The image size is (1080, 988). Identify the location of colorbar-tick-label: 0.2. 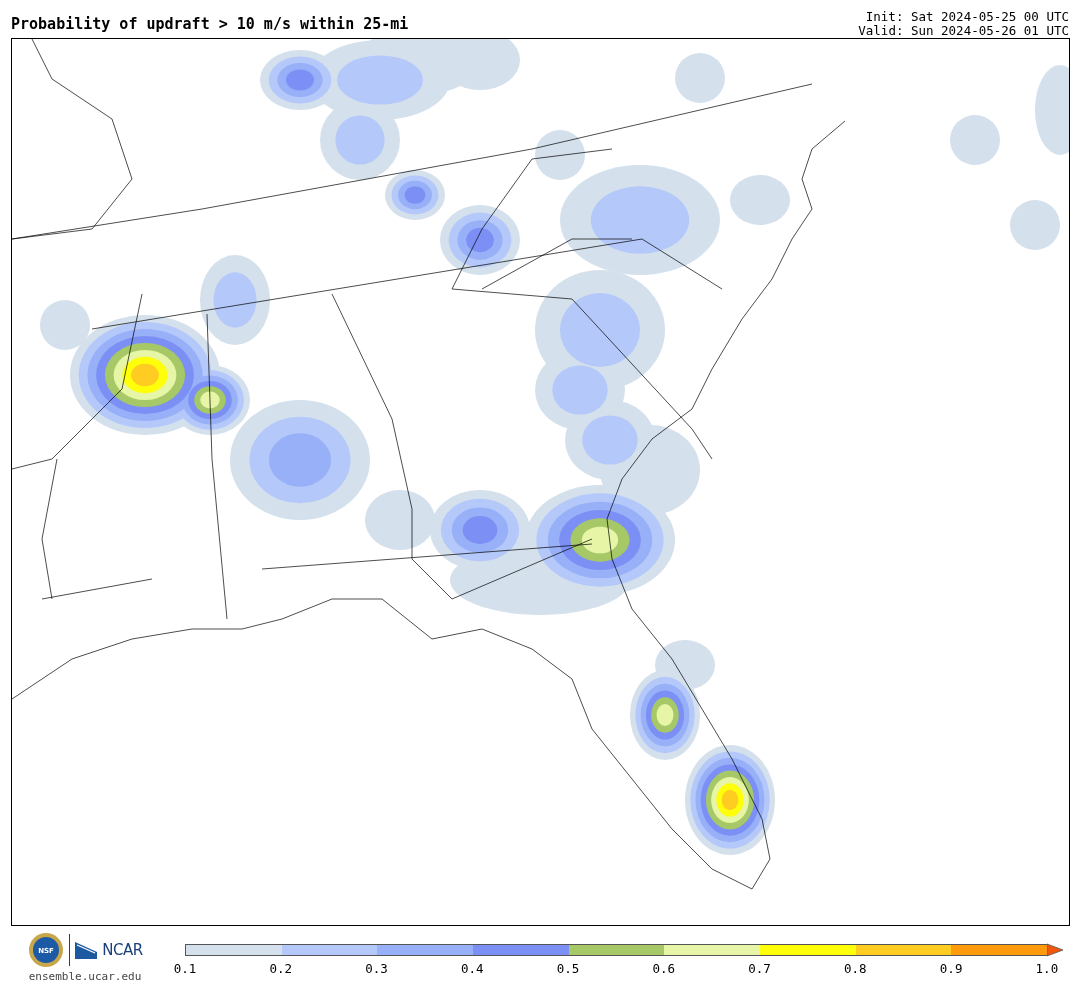
(281, 969).